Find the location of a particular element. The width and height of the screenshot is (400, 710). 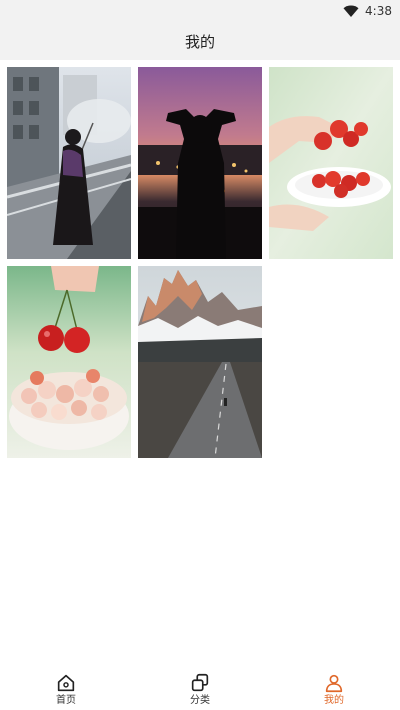

home-icon is located at coordinates (66, 683).